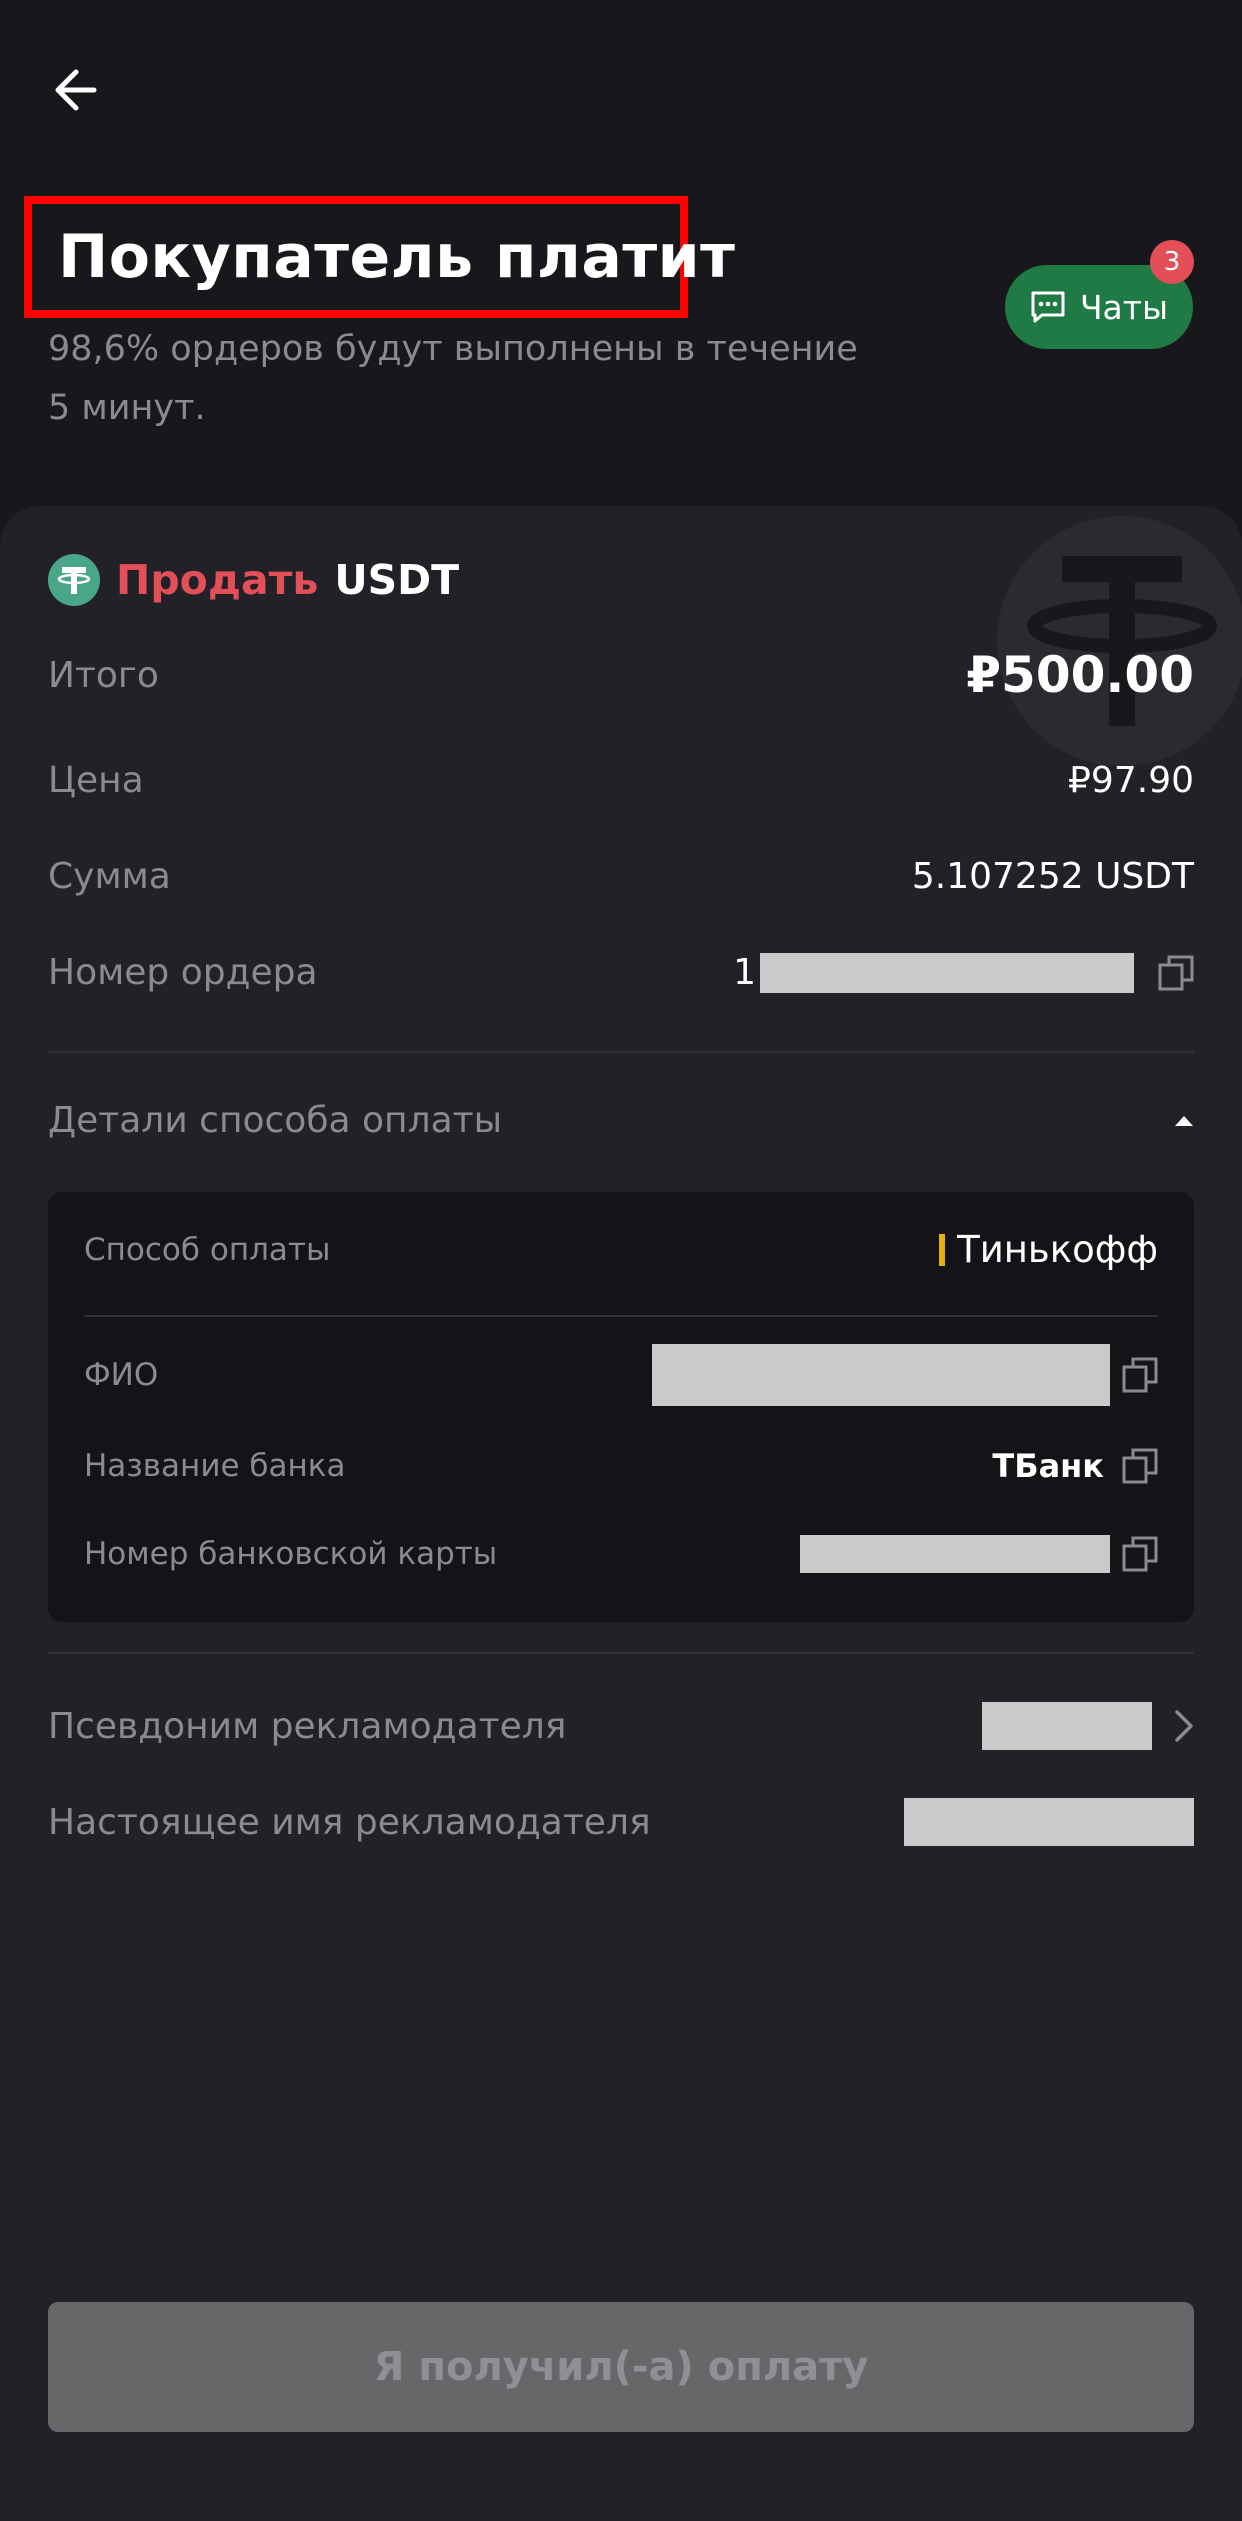 This screenshot has width=1242, height=2521. What do you see at coordinates (1080, 675) in the screenshot?
I see `total-value: ₽500.00` at bounding box center [1080, 675].